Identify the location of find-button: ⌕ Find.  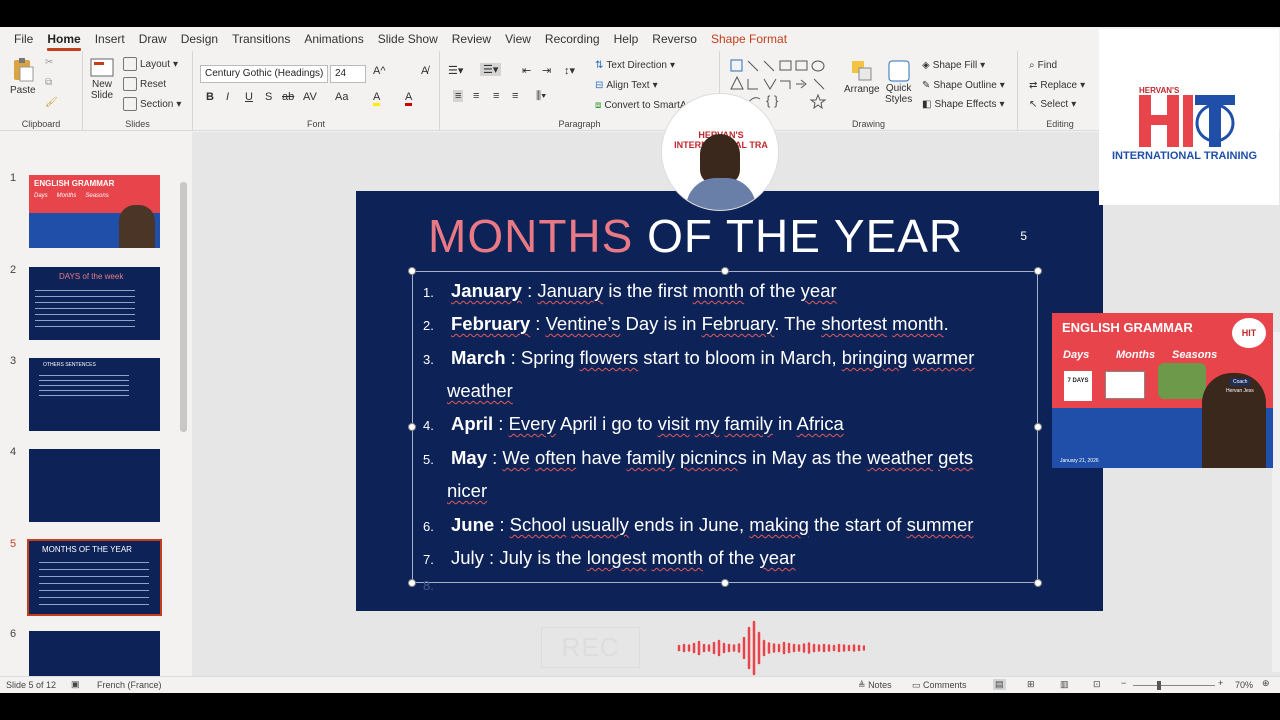
(1043, 65).